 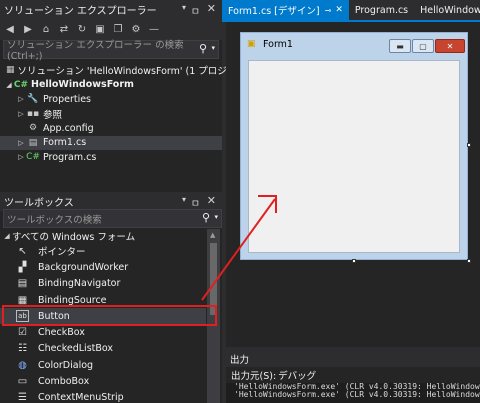 What do you see at coordinates (353, 358) in the screenshot?
I see `output-title-bar: 出力` at bounding box center [353, 358].